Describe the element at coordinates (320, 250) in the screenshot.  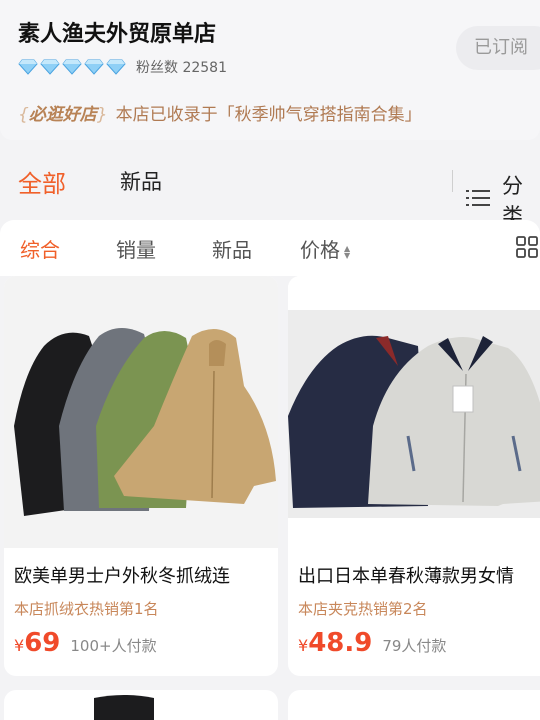
I see `sort-tab-price-label: 价格` at that location.